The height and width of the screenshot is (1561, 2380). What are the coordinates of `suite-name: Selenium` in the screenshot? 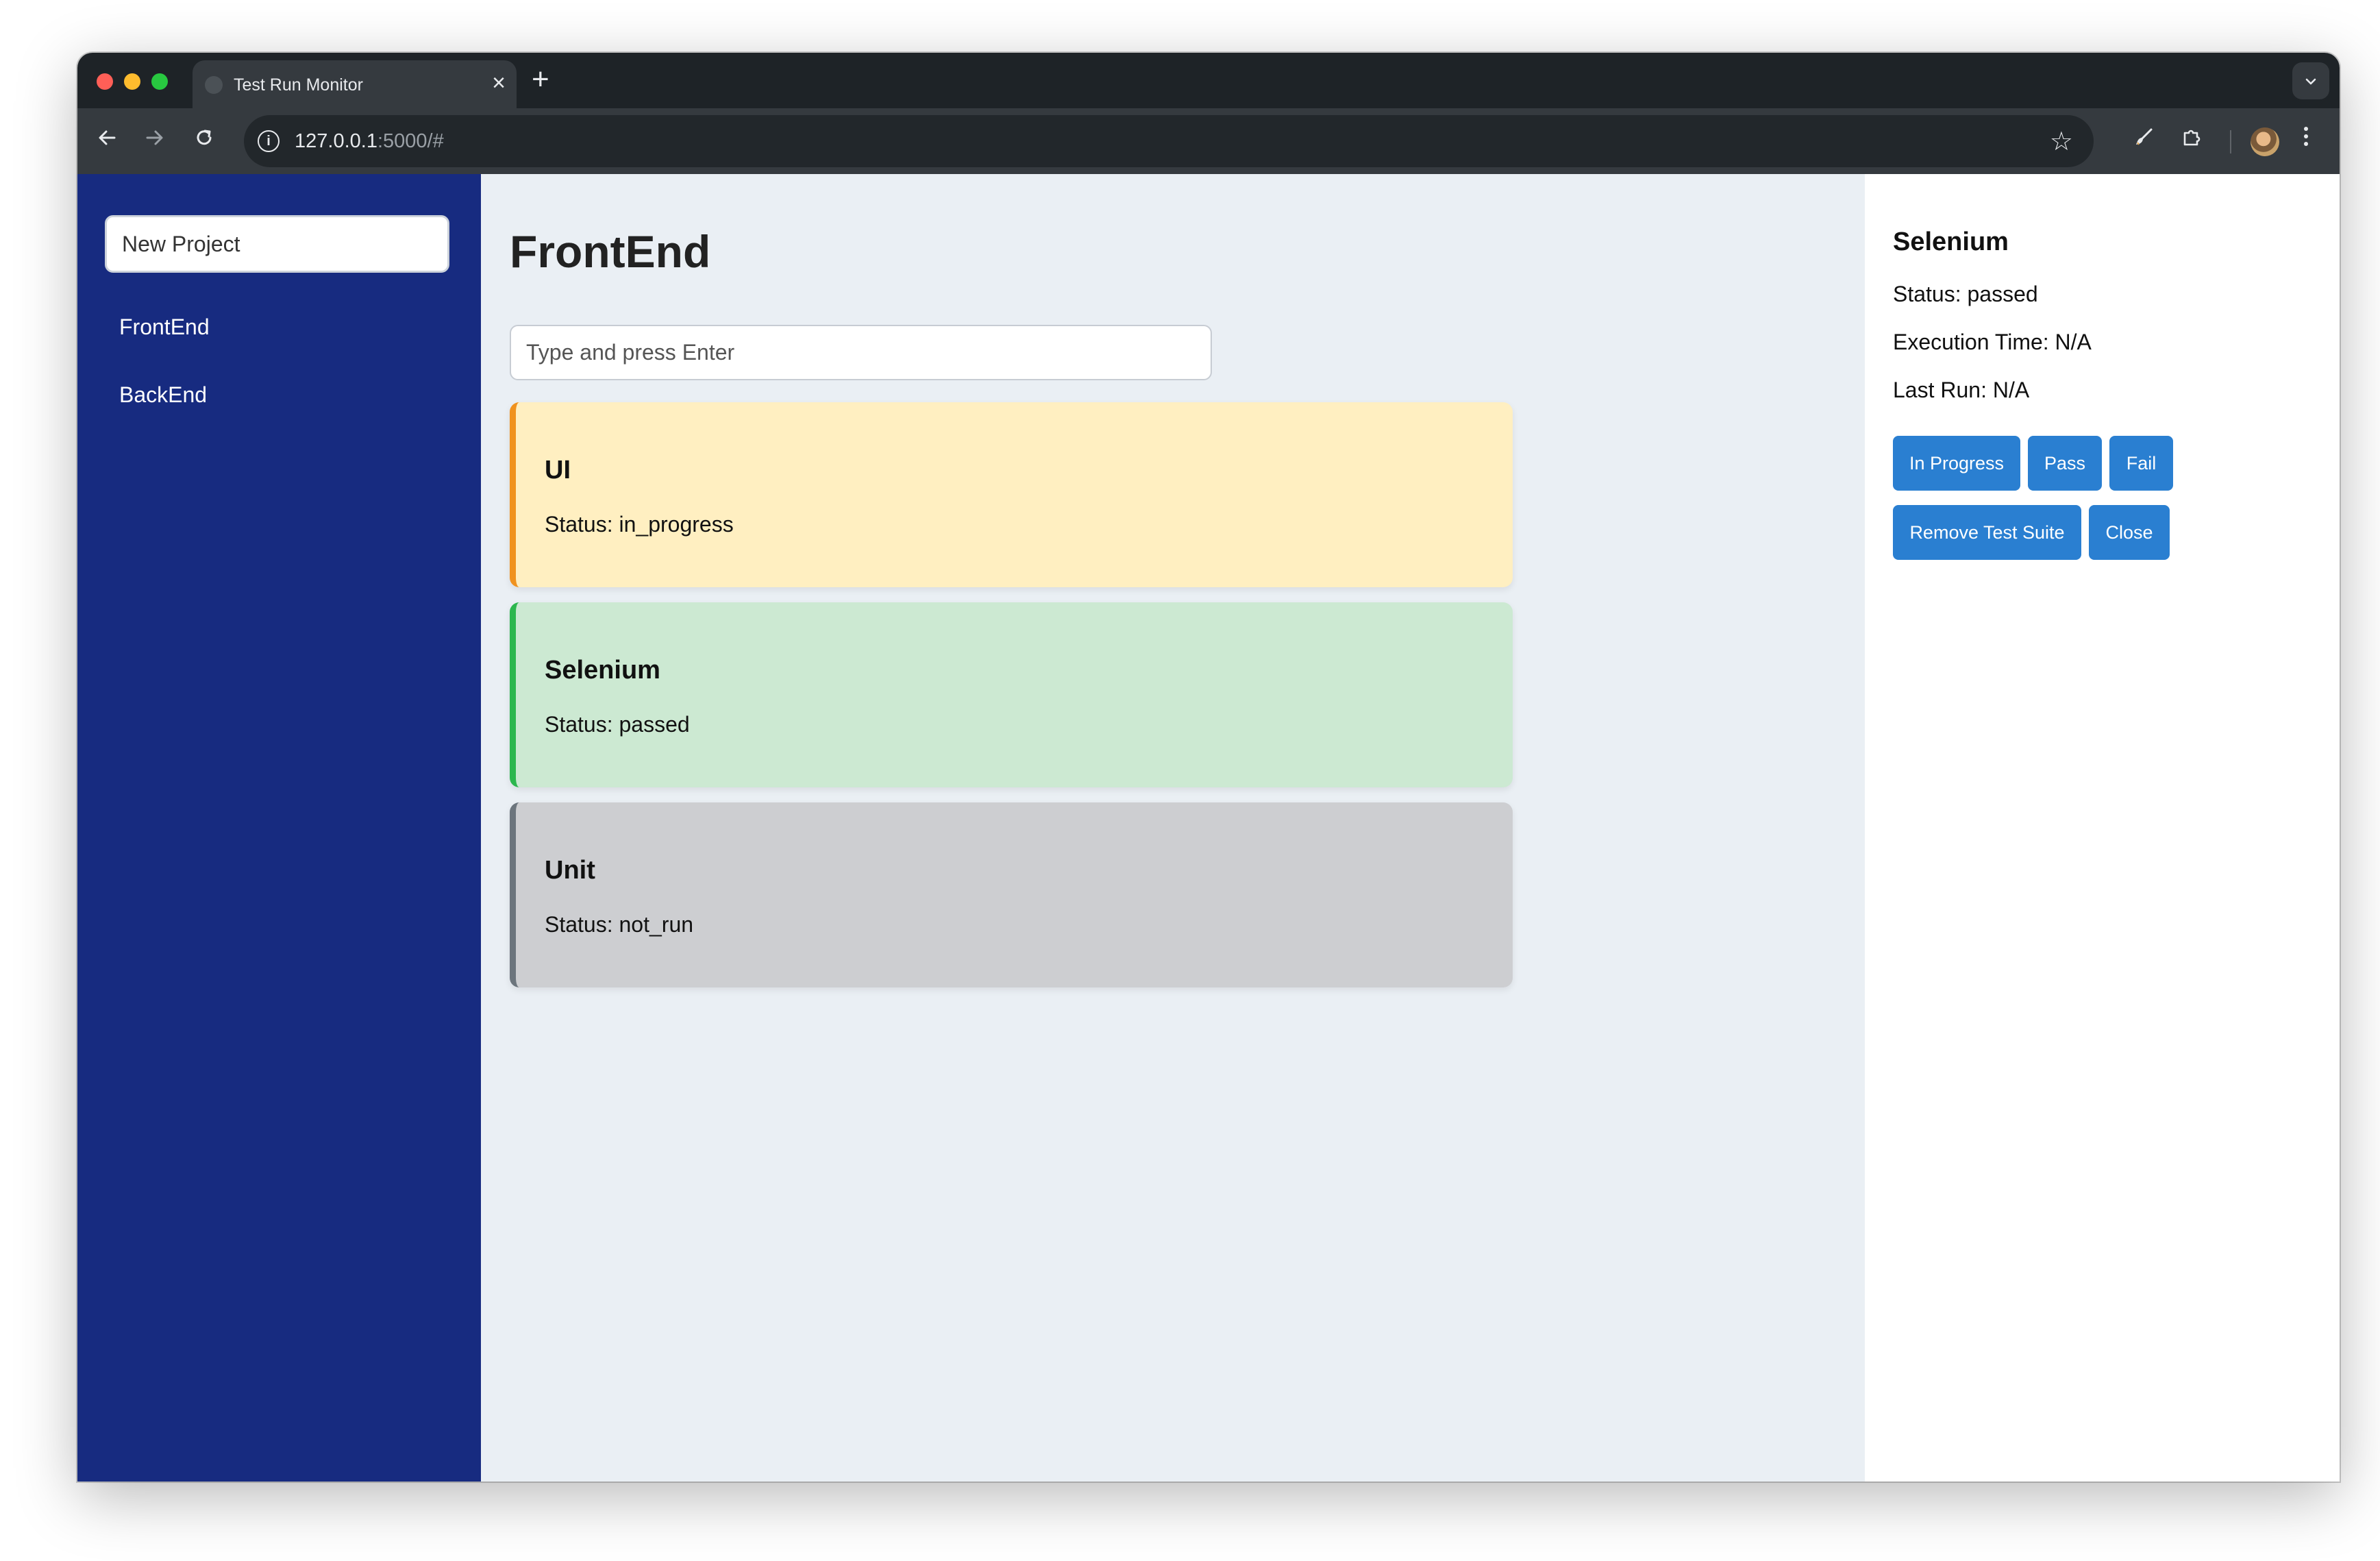 It's located at (602, 670).